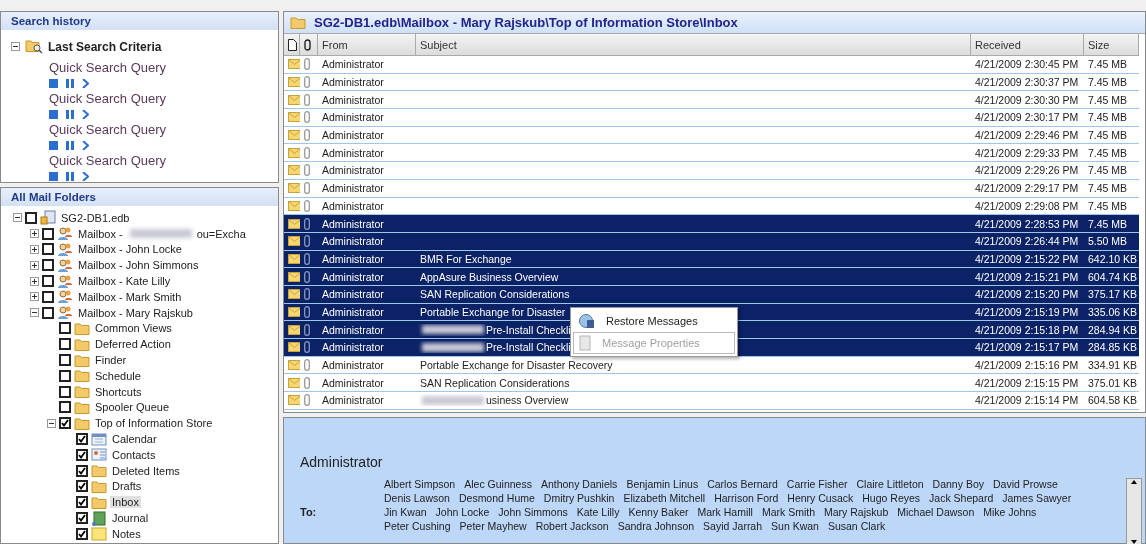 The height and width of the screenshot is (544, 1146). What do you see at coordinates (1027, 276) in the screenshot?
I see `table-cell-text: 4/21/2009 2:15:21 PM` at bounding box center [1027, 276].